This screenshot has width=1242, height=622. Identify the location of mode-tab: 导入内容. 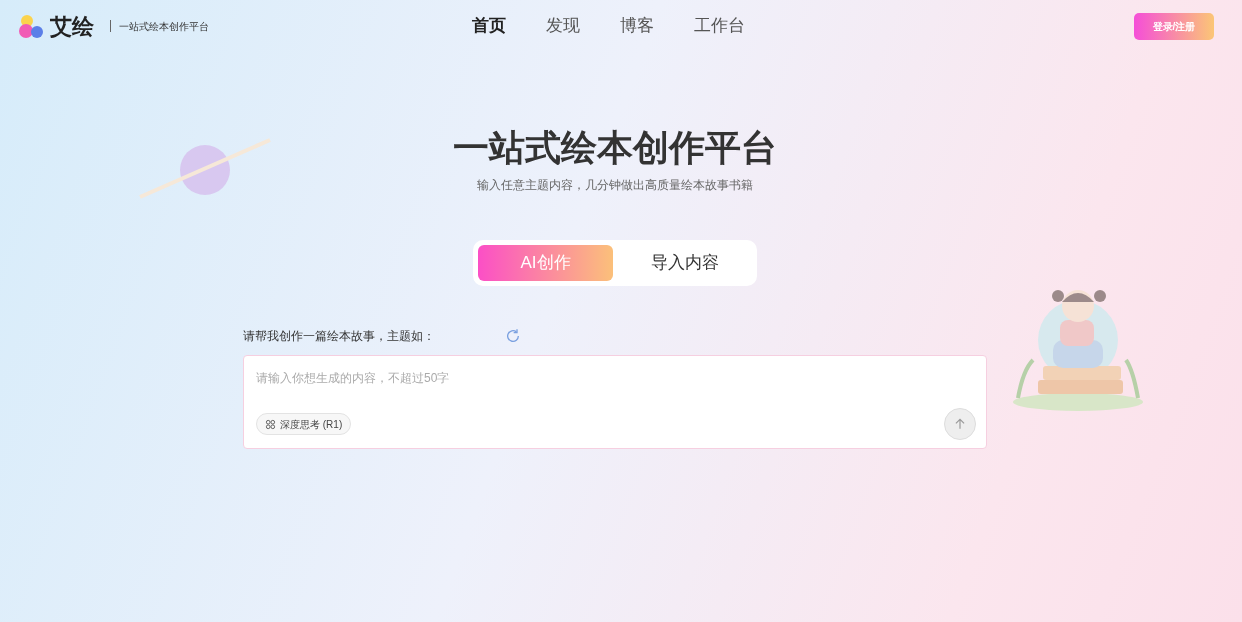
(684, 263).